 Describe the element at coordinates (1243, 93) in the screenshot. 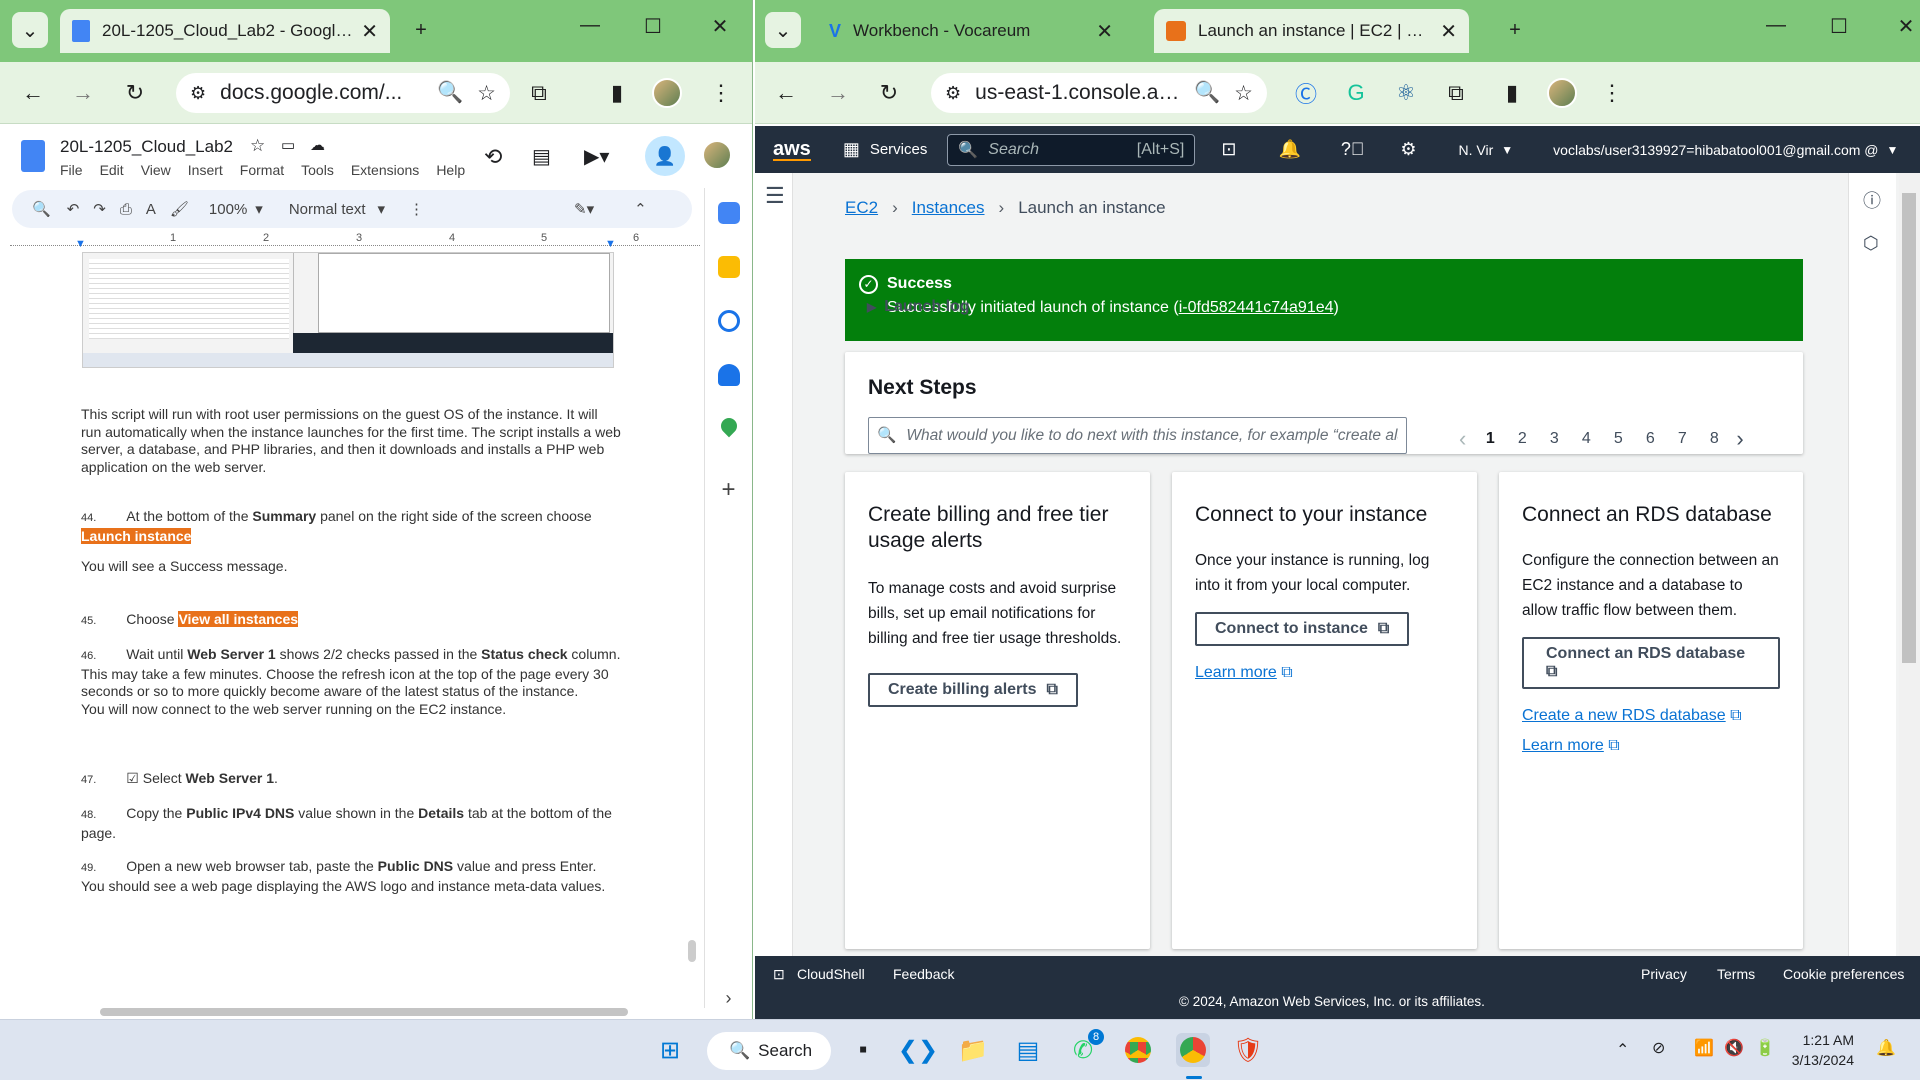

I see `bookmark-star-icon: ☆` at that location.